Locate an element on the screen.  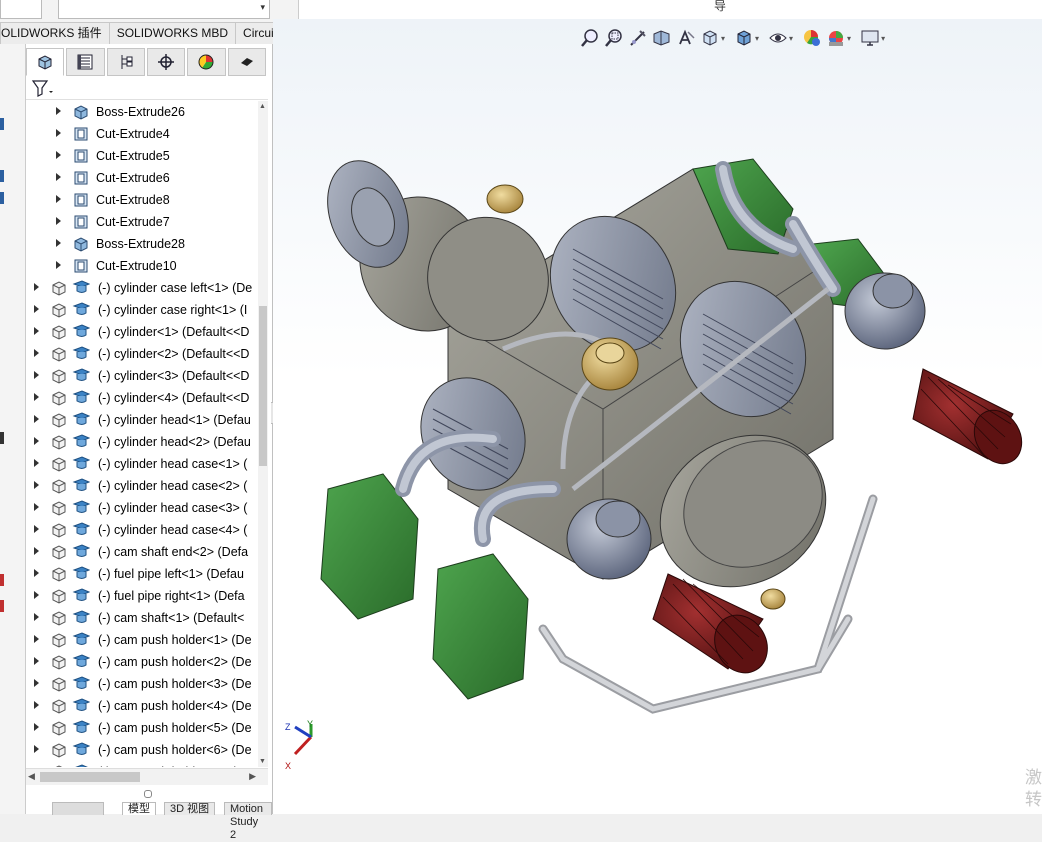
tree-row-label: (-) cylinder<3> (Default<<D is located at coordinates (174, 376).